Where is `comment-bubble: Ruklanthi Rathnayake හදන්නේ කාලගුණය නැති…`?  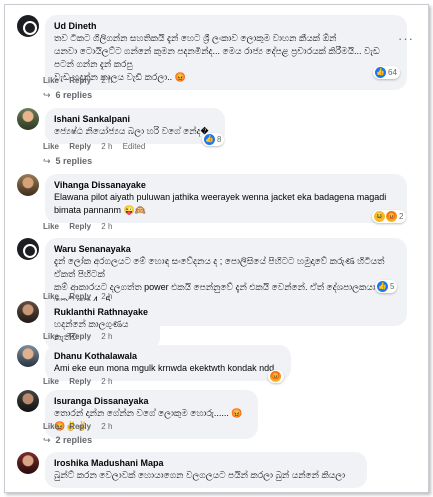 comment-bubble: Ruklanthi Rathnayake හදන්නේ කාලගුණය නැති… is located at coordinates (102, 325).